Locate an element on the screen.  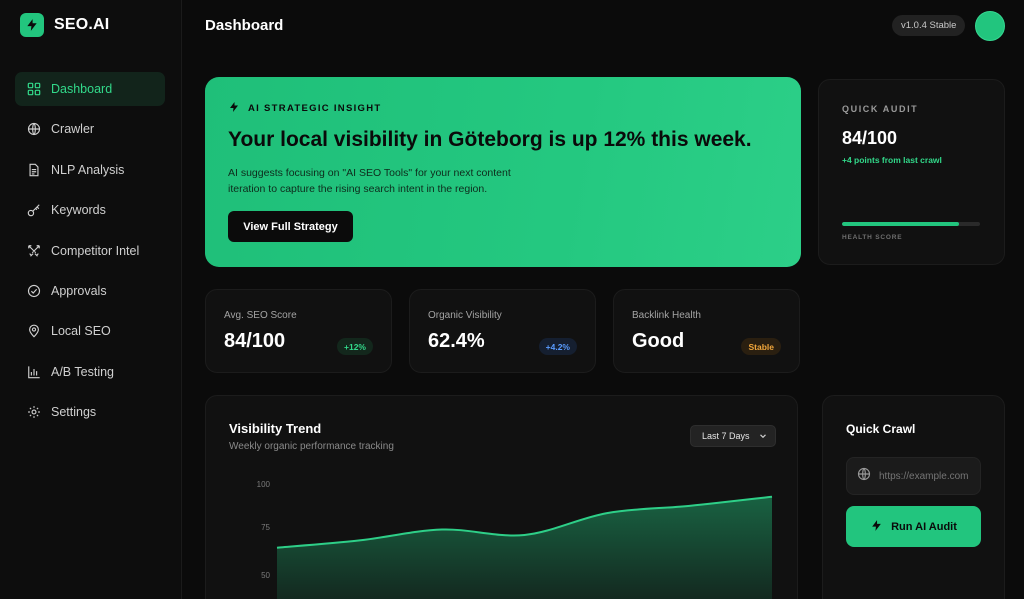
stat-card-organic-visibility: Organic Visibility 62.4% +4.2% is located at coordinates (502, 331).